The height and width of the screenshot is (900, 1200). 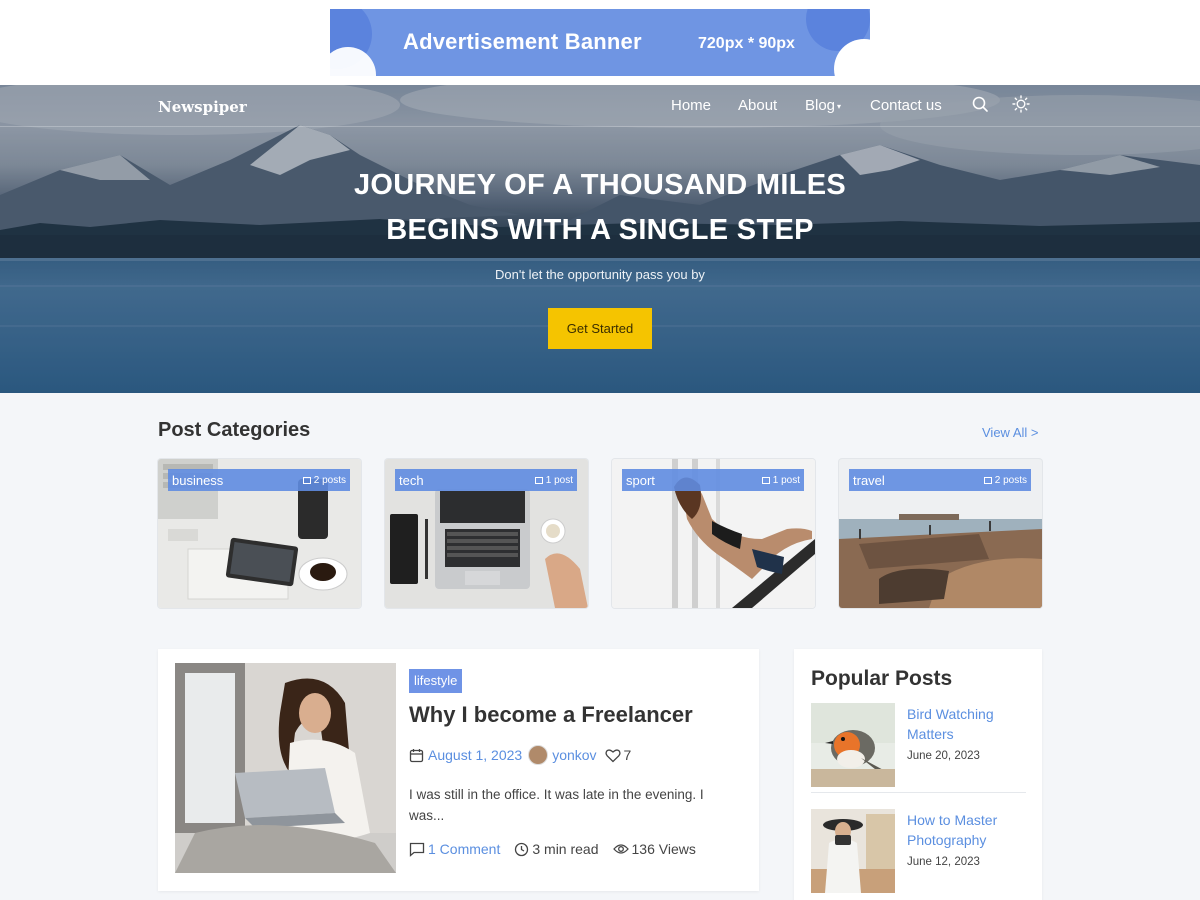 What do you see at coordinates (820, 105) in the screenshot?
I see `nav-blog-label: Blog` at bounding box center [820, 105].